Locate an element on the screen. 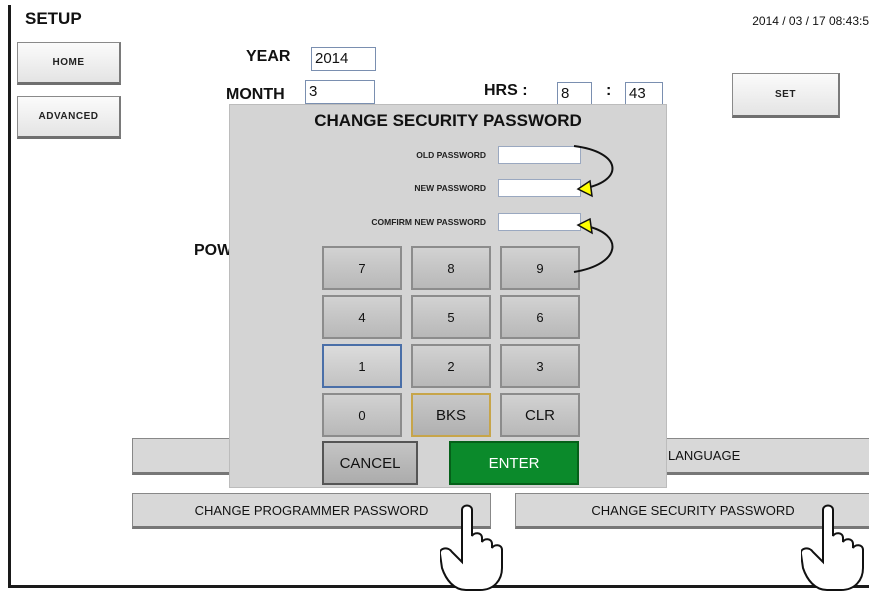  enter-button: ENTER is located at coordinates (514, 463).